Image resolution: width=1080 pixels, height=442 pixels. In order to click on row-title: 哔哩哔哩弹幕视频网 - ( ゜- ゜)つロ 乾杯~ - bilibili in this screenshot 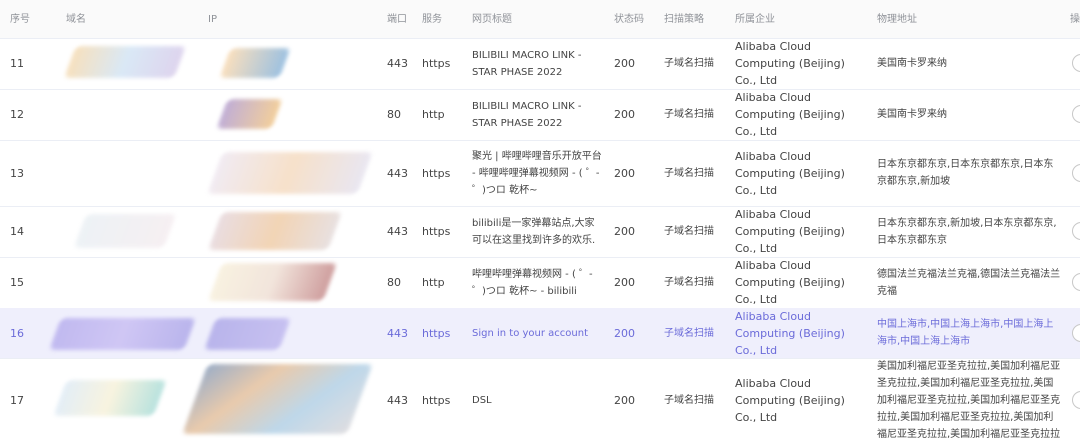, I will do `click(540, 282)`.